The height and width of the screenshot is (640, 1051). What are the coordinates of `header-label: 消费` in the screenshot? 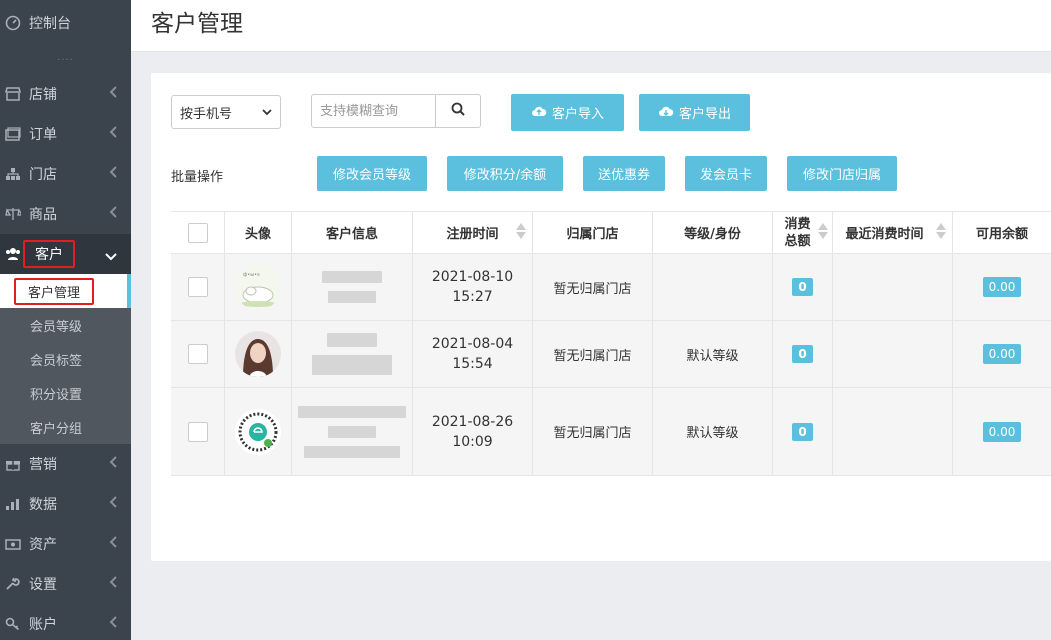 It's located at (797, 224).